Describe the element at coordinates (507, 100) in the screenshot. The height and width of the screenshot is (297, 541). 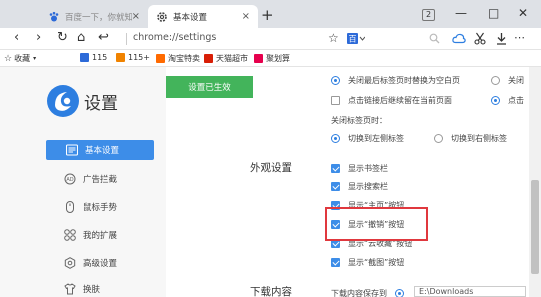
I see `option-click: 点击` at that location.